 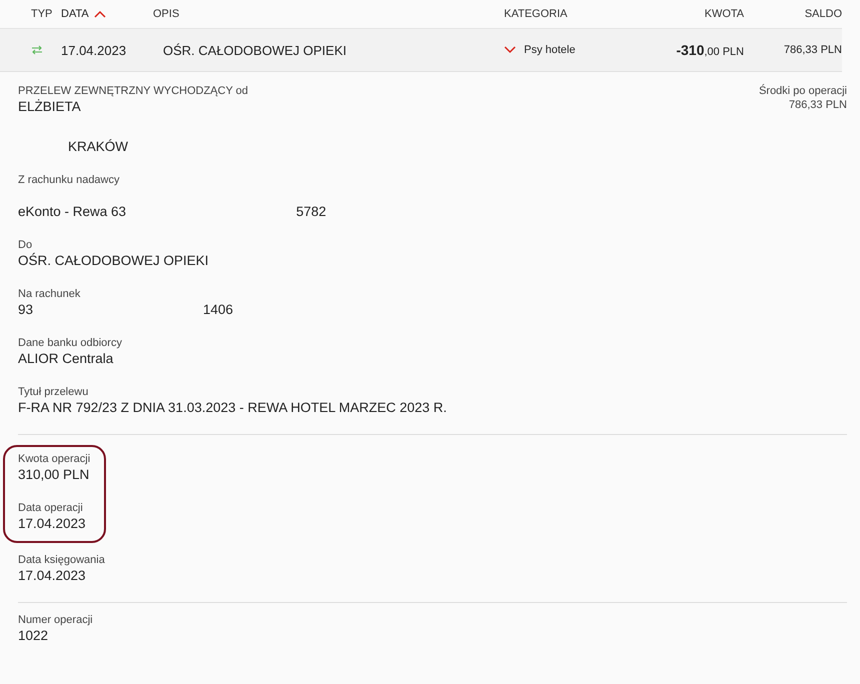 What do you see at coordinates (56, 620) in the screenshot?
I see `field-label: Numer operacji` at bounding box center [56, 620].